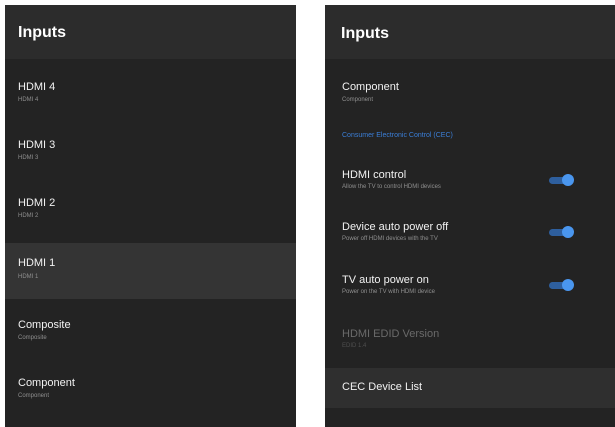  What do you see at coordinates (37, 203) in the screenshot?
I see `input-item-title: HDMI 2` at bounding box center [37, 203].